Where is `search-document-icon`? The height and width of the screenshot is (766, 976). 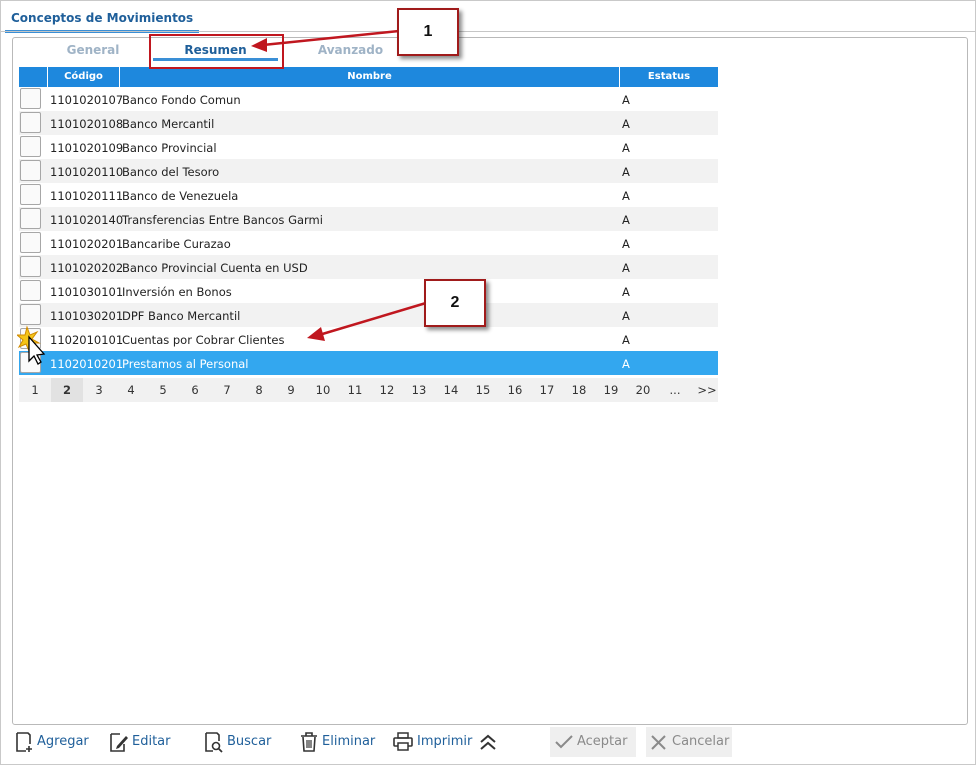 search-document-icon is located at coordinates (214, 742).